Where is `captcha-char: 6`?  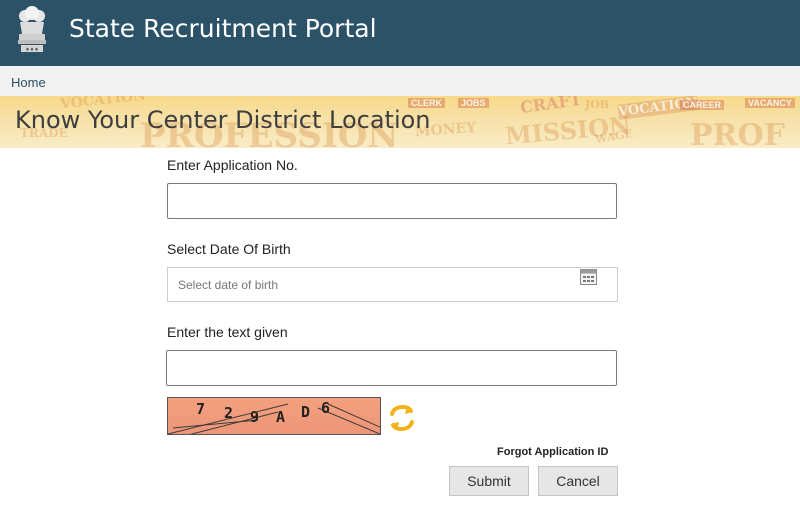
captcha-char: 6 is located at coordinates (326, 408).